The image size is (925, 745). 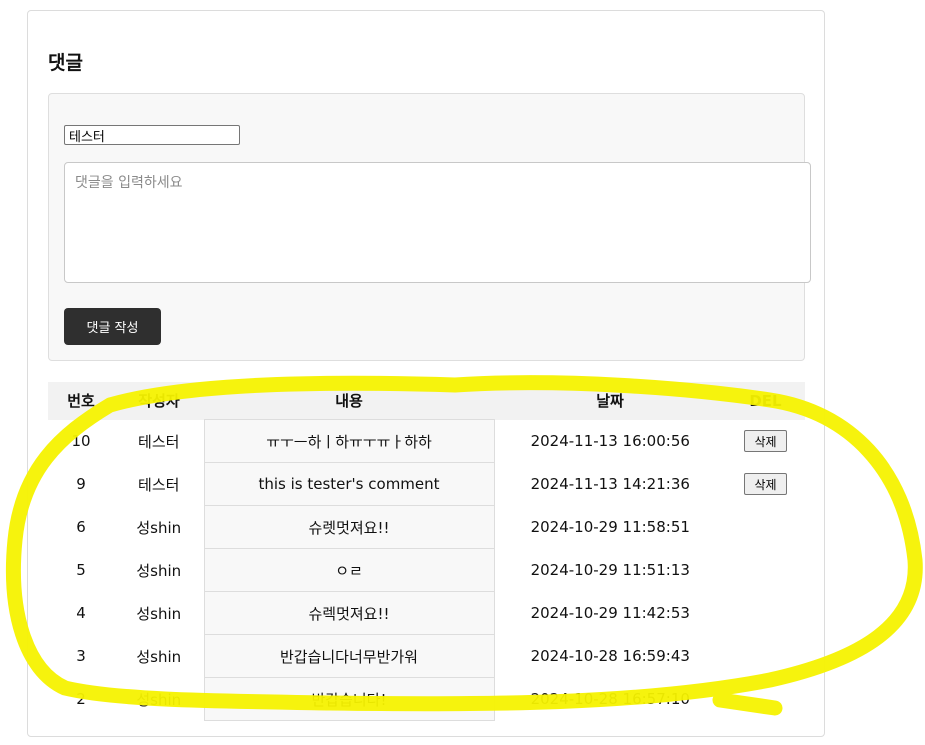 I want to click on header-author: 작성자, so click(x=159, y=401).